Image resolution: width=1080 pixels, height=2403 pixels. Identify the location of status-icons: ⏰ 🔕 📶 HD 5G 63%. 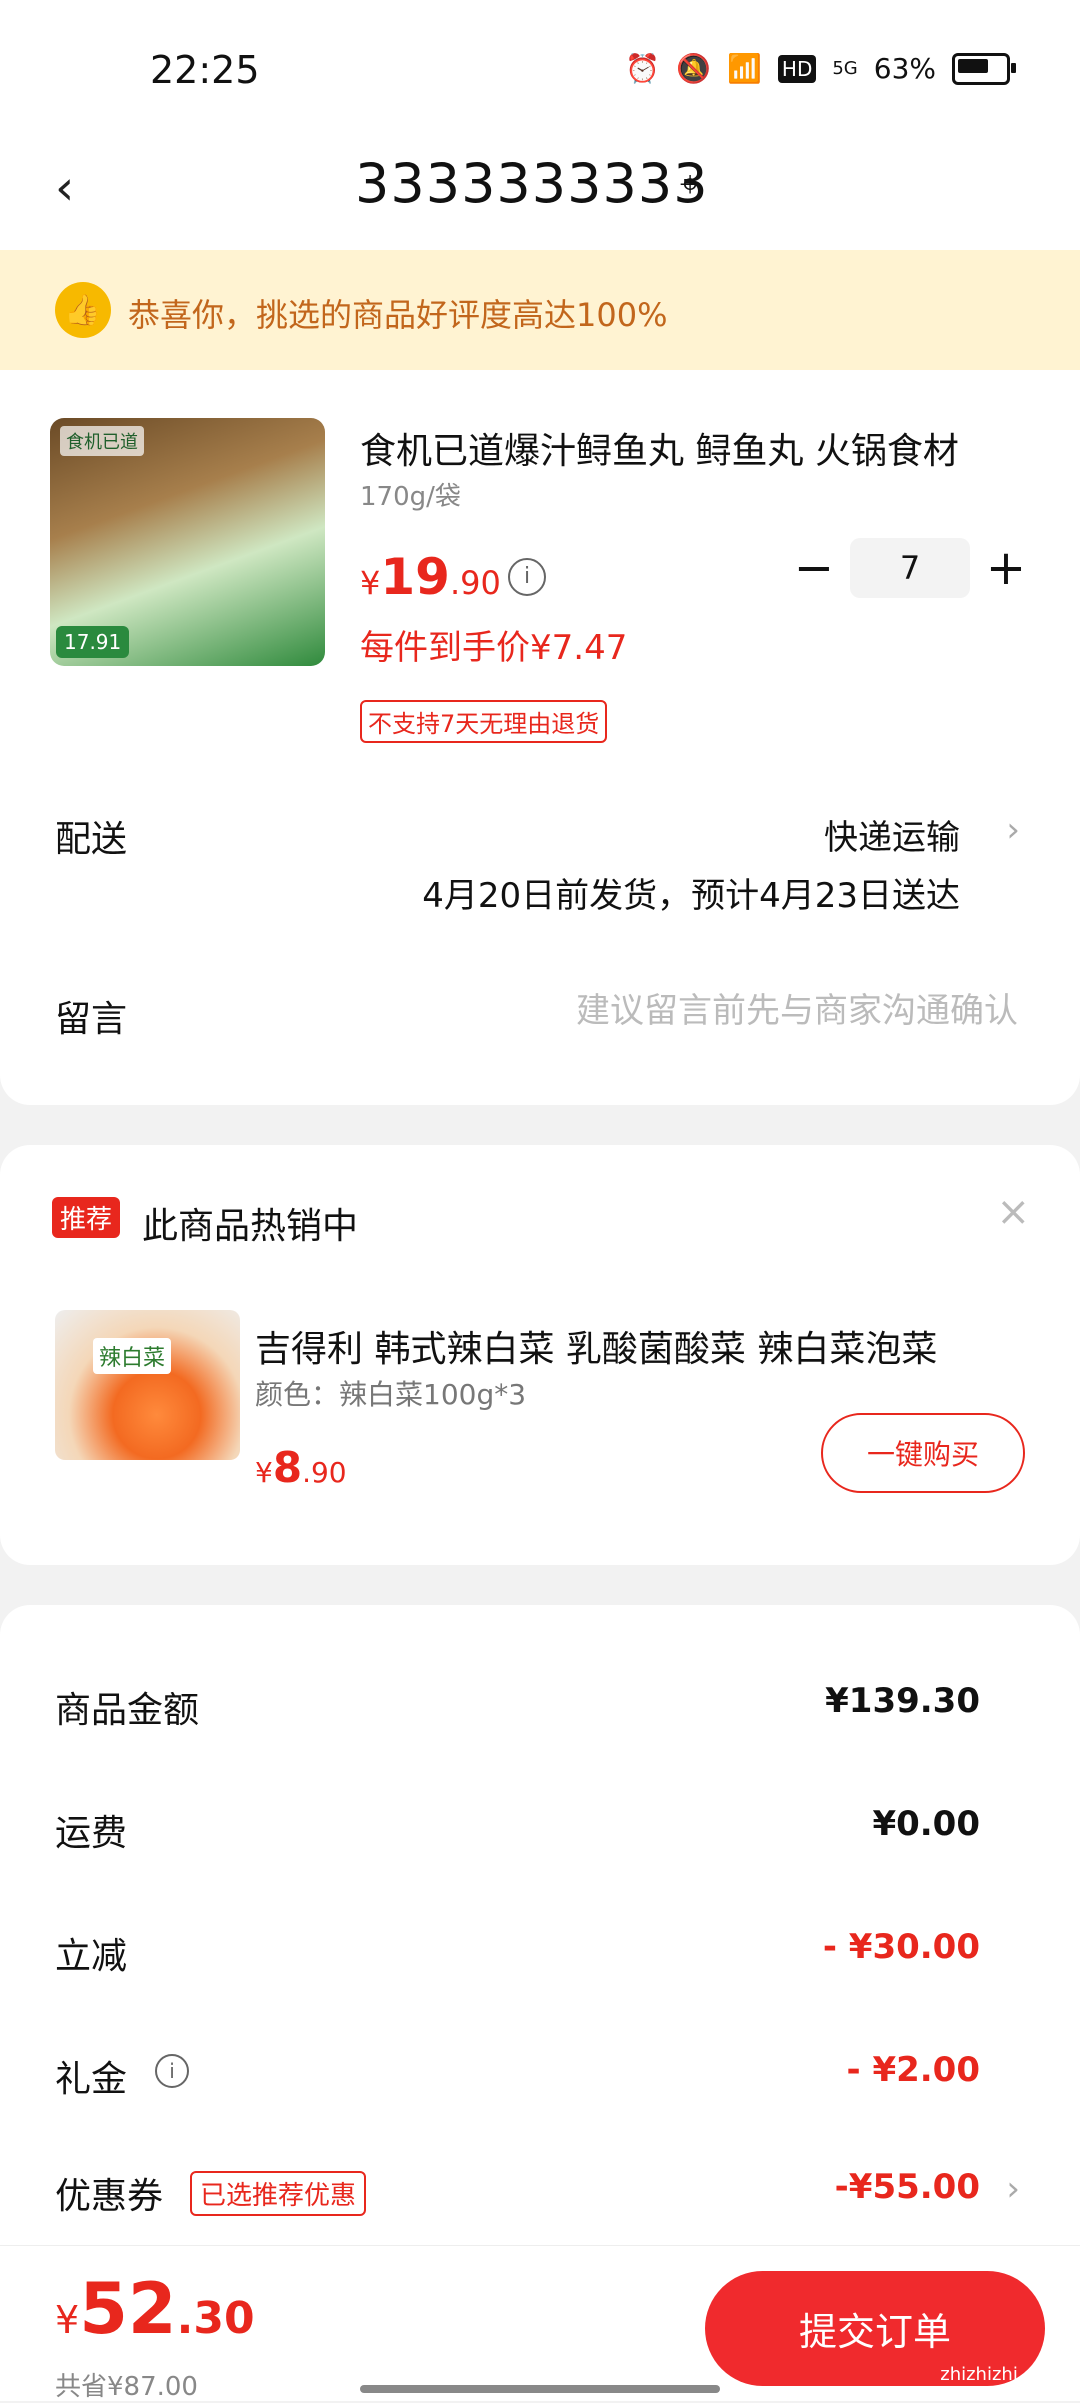
(820, 68).